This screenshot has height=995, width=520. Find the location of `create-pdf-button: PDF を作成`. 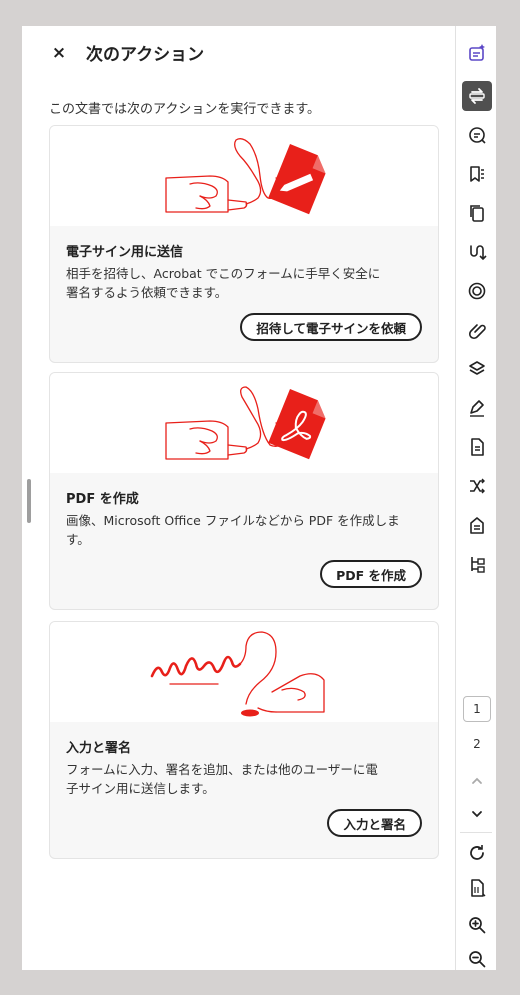

create-pdf-button: PDF を作成 is located at coordinates (371, 574).